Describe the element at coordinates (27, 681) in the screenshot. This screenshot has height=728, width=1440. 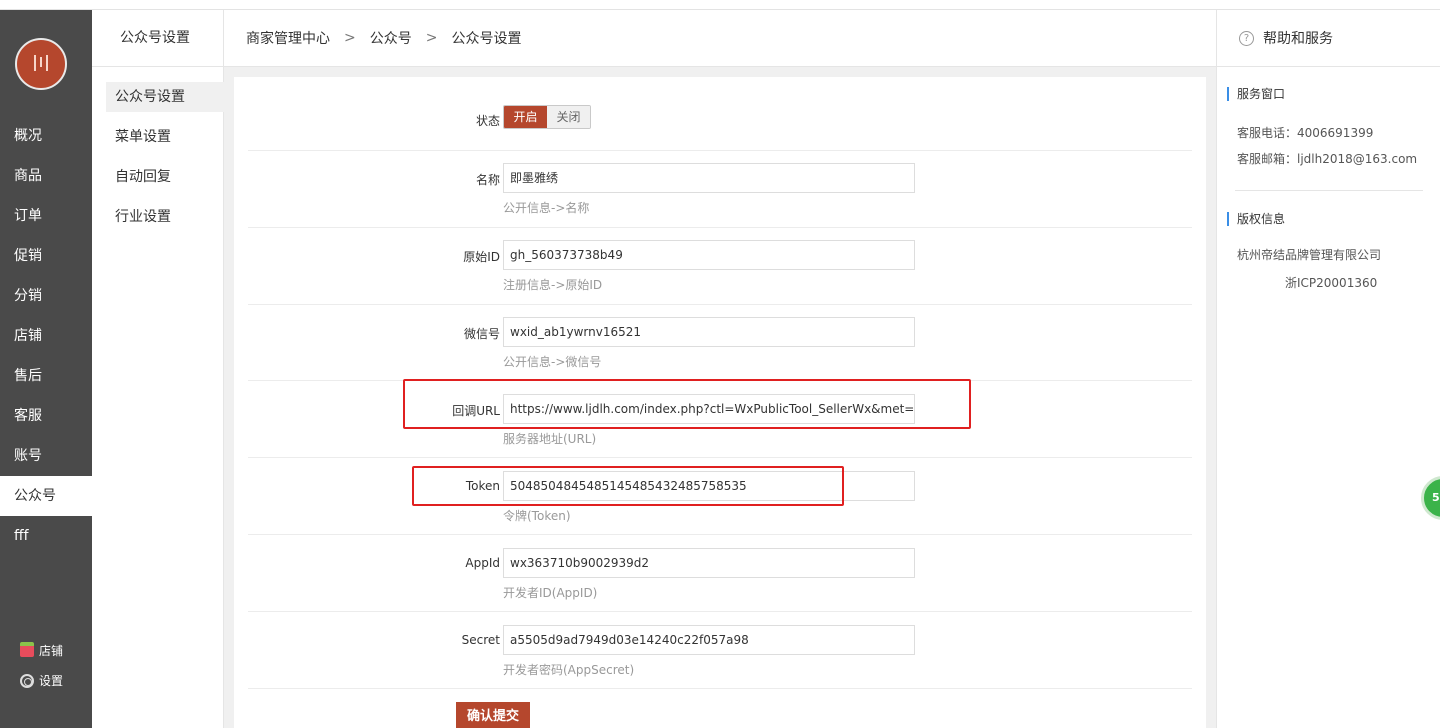
I see `gear-icon` at that location.